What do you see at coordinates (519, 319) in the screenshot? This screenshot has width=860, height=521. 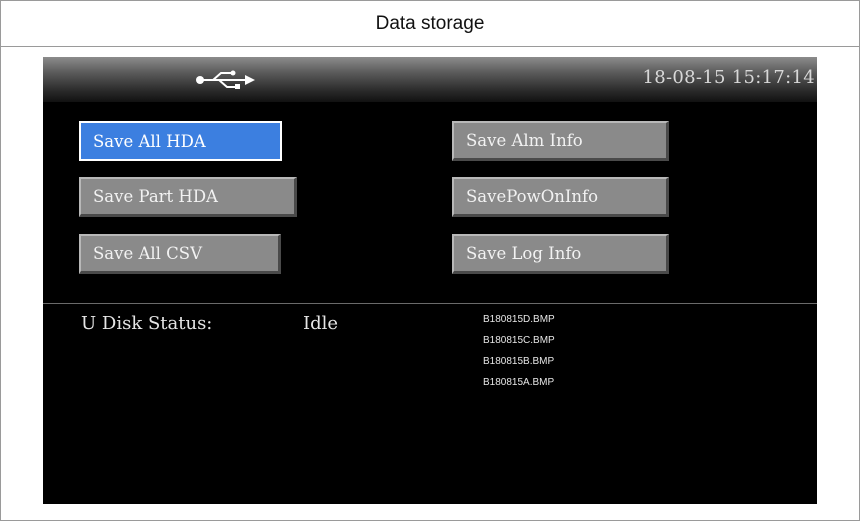 I see `file-list-item: B180815D.BMP` at bounding box center [519, 319].